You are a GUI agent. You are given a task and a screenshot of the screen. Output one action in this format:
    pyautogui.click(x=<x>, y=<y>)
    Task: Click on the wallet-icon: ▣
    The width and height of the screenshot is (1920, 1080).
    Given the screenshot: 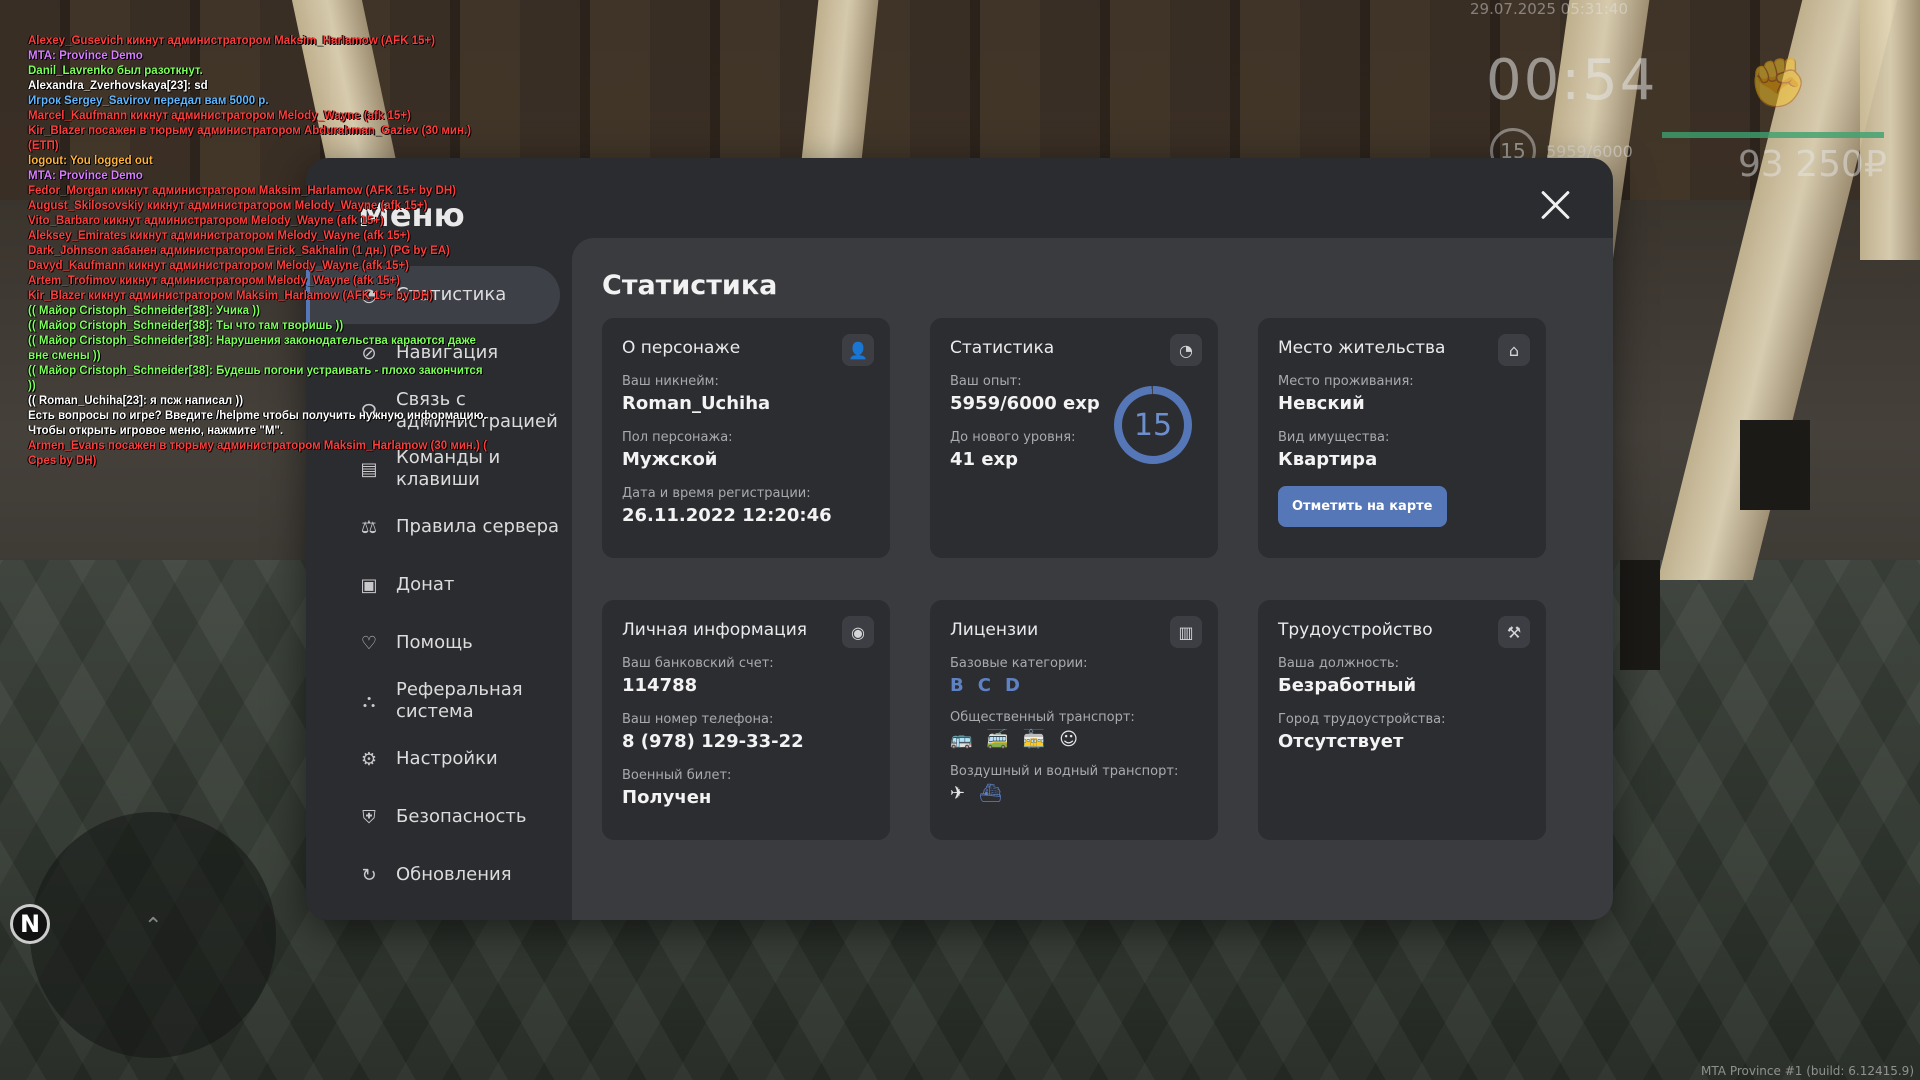 What is the action you would take?
    pyautogui.click(x=369, y=585)
    